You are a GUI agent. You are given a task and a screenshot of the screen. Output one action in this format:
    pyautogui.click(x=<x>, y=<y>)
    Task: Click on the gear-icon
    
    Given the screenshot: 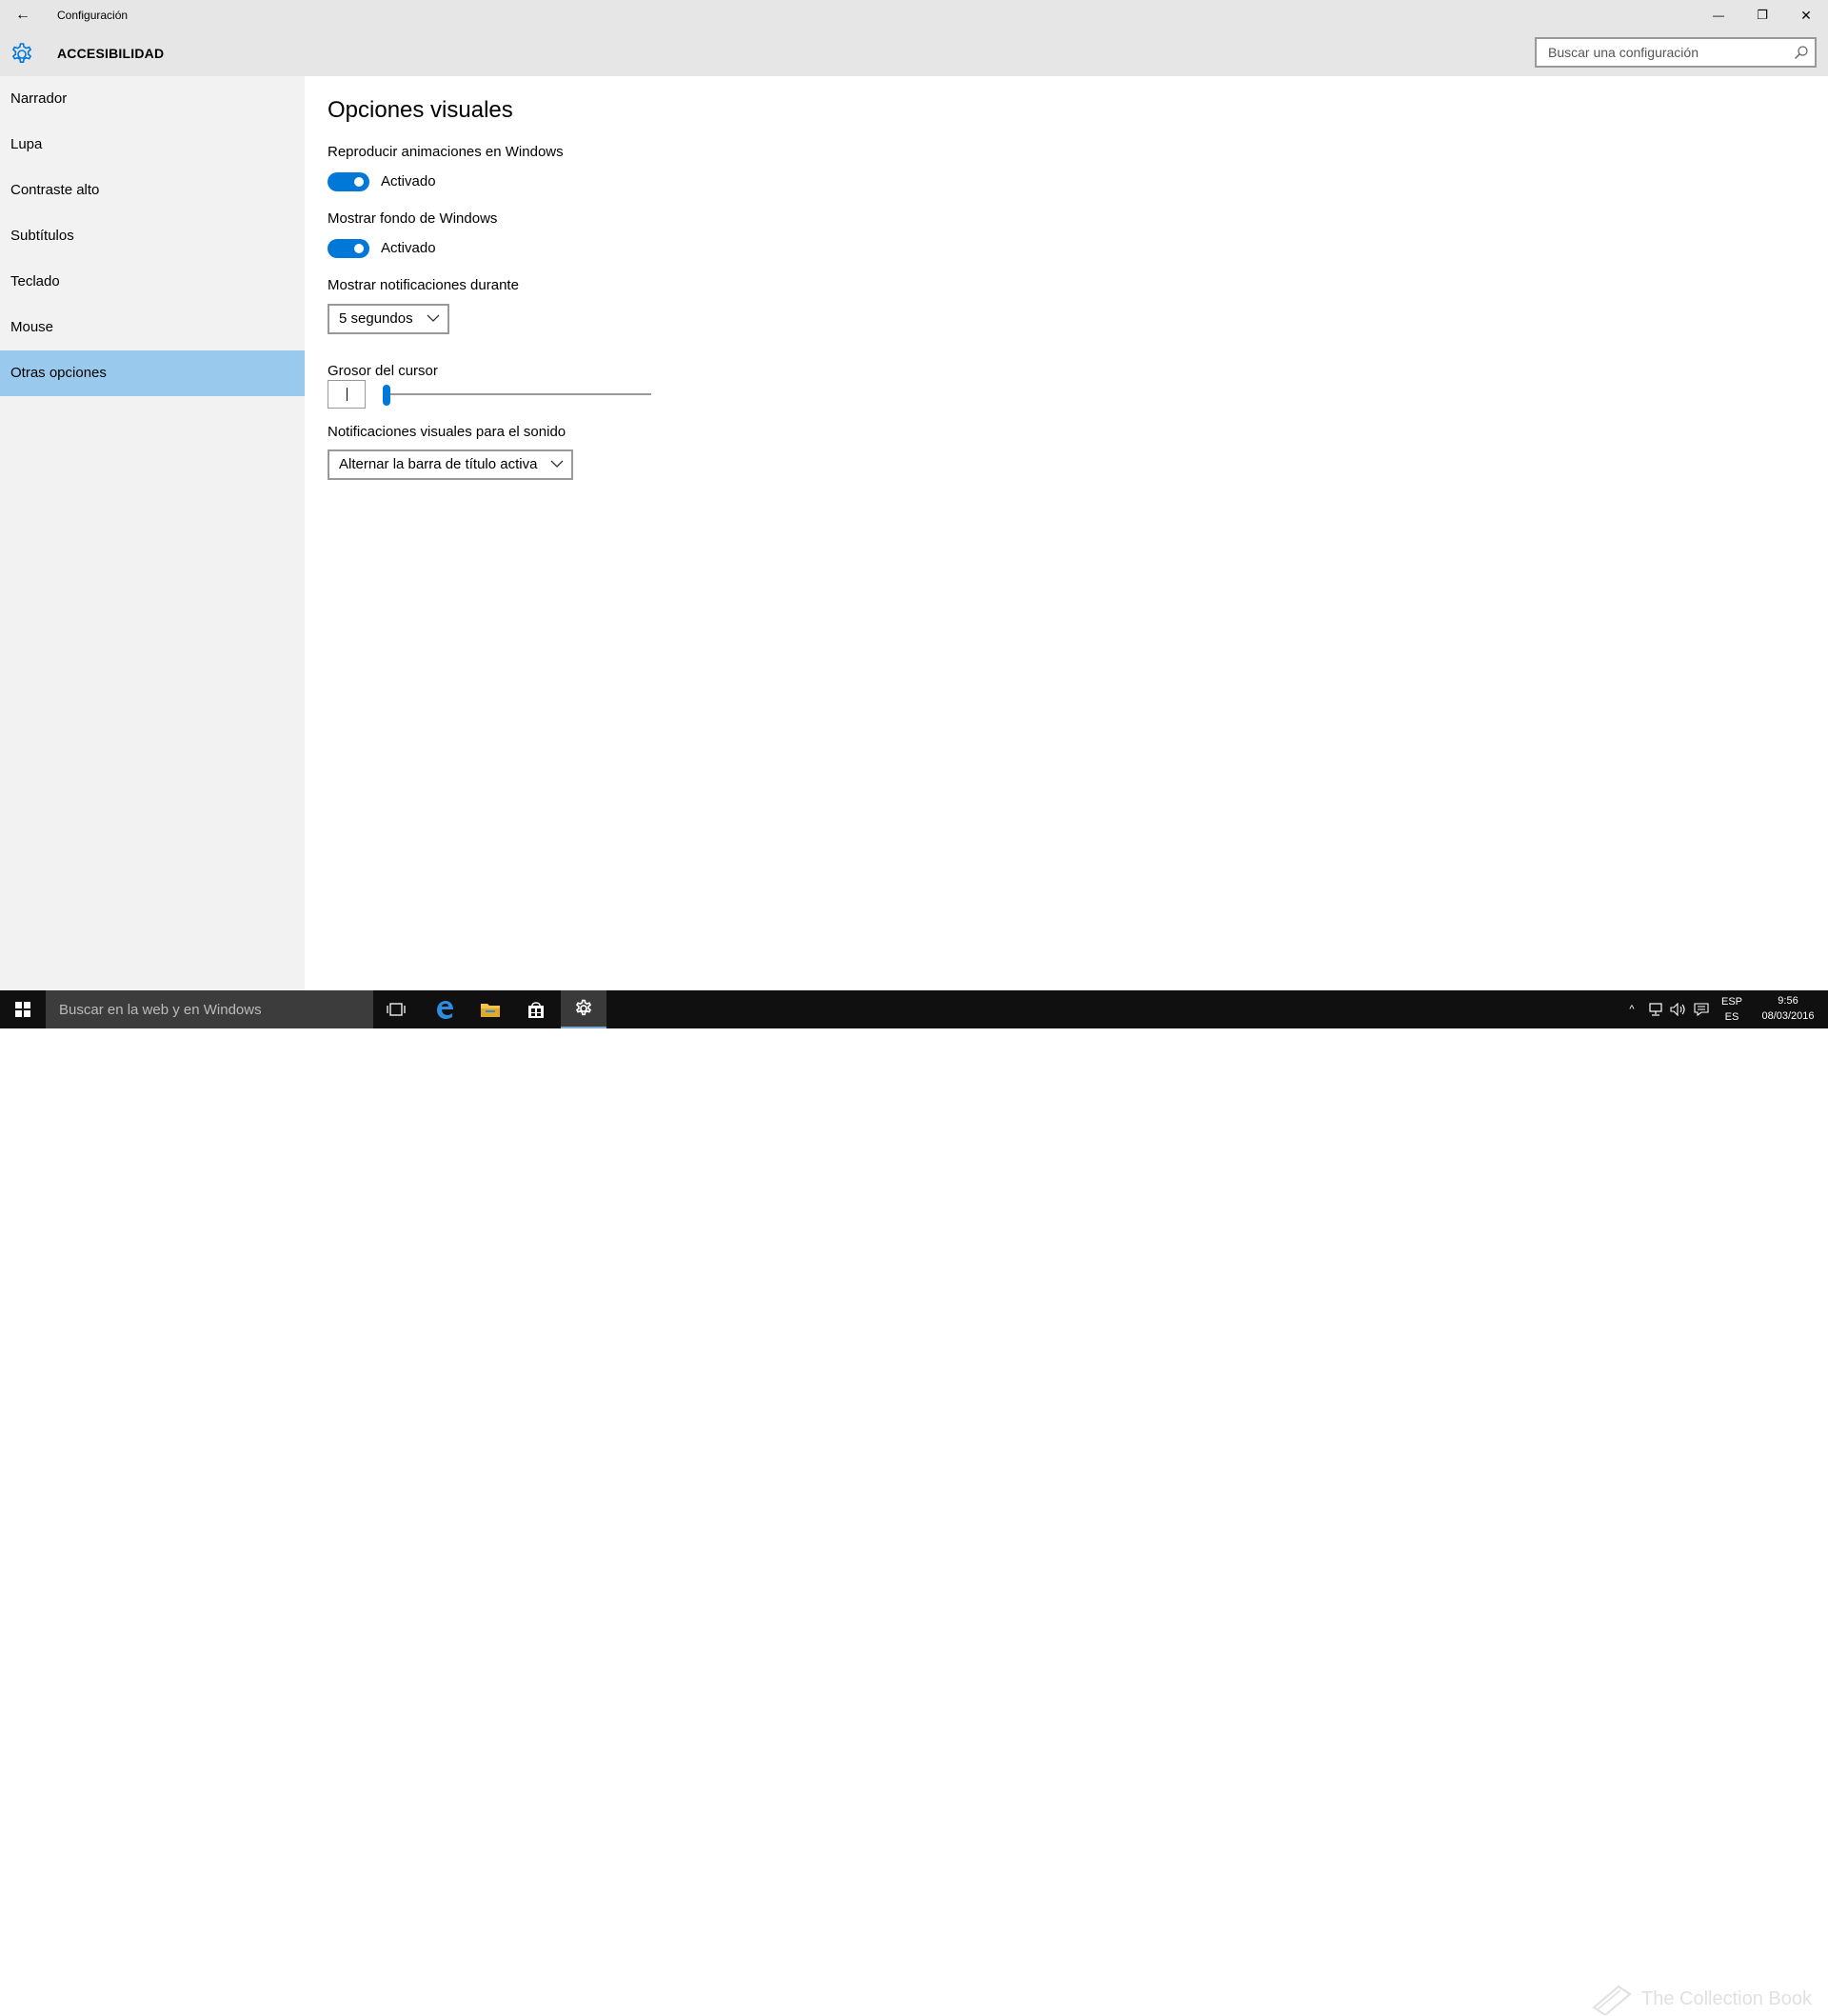 What is the action you would take?
    pyautogui.click(x=21, y=53)
    